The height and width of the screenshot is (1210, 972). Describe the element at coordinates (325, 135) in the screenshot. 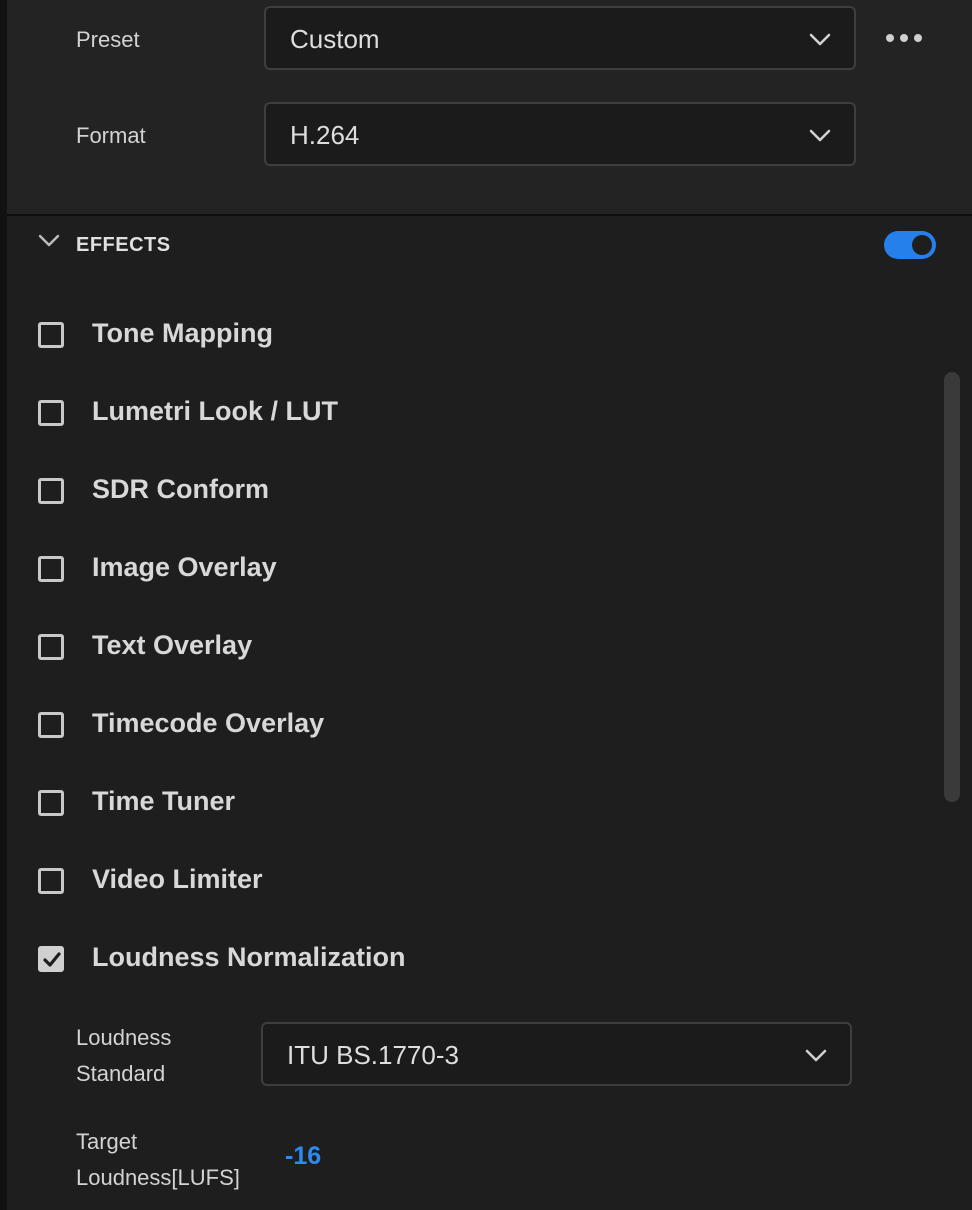

I see `format-value: H.264` at that location.